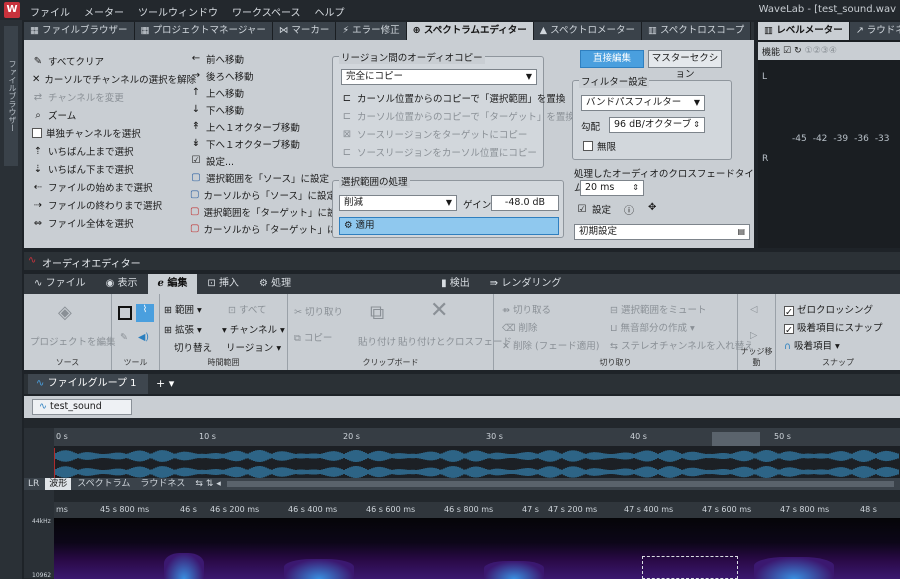  What do you see at coordinates (260, 143) in the screenshot?
I see `octave-down-button: ↡ 下へ１オクターブ移動` at bounding box center [260, 143].